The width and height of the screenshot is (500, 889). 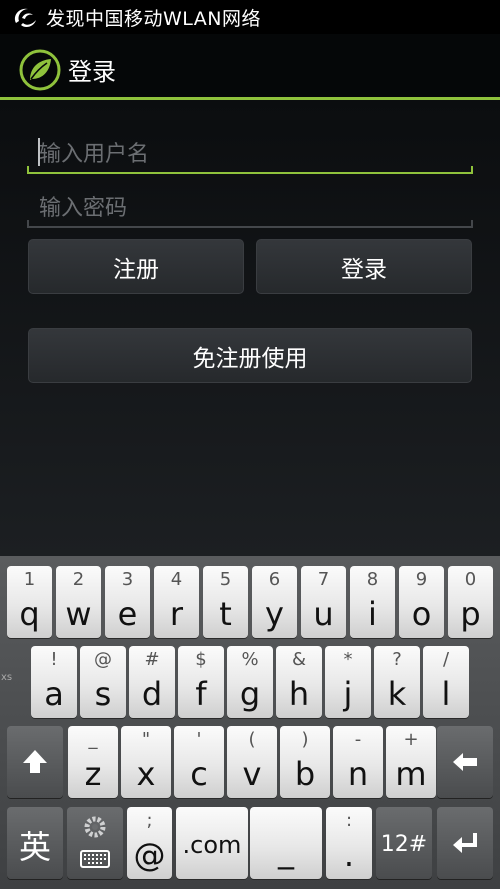 What do you see at coordinates (94, 154) in the screenshot?
I see `username-placeholder: 输入用户名` at bounding box center [94, 154].